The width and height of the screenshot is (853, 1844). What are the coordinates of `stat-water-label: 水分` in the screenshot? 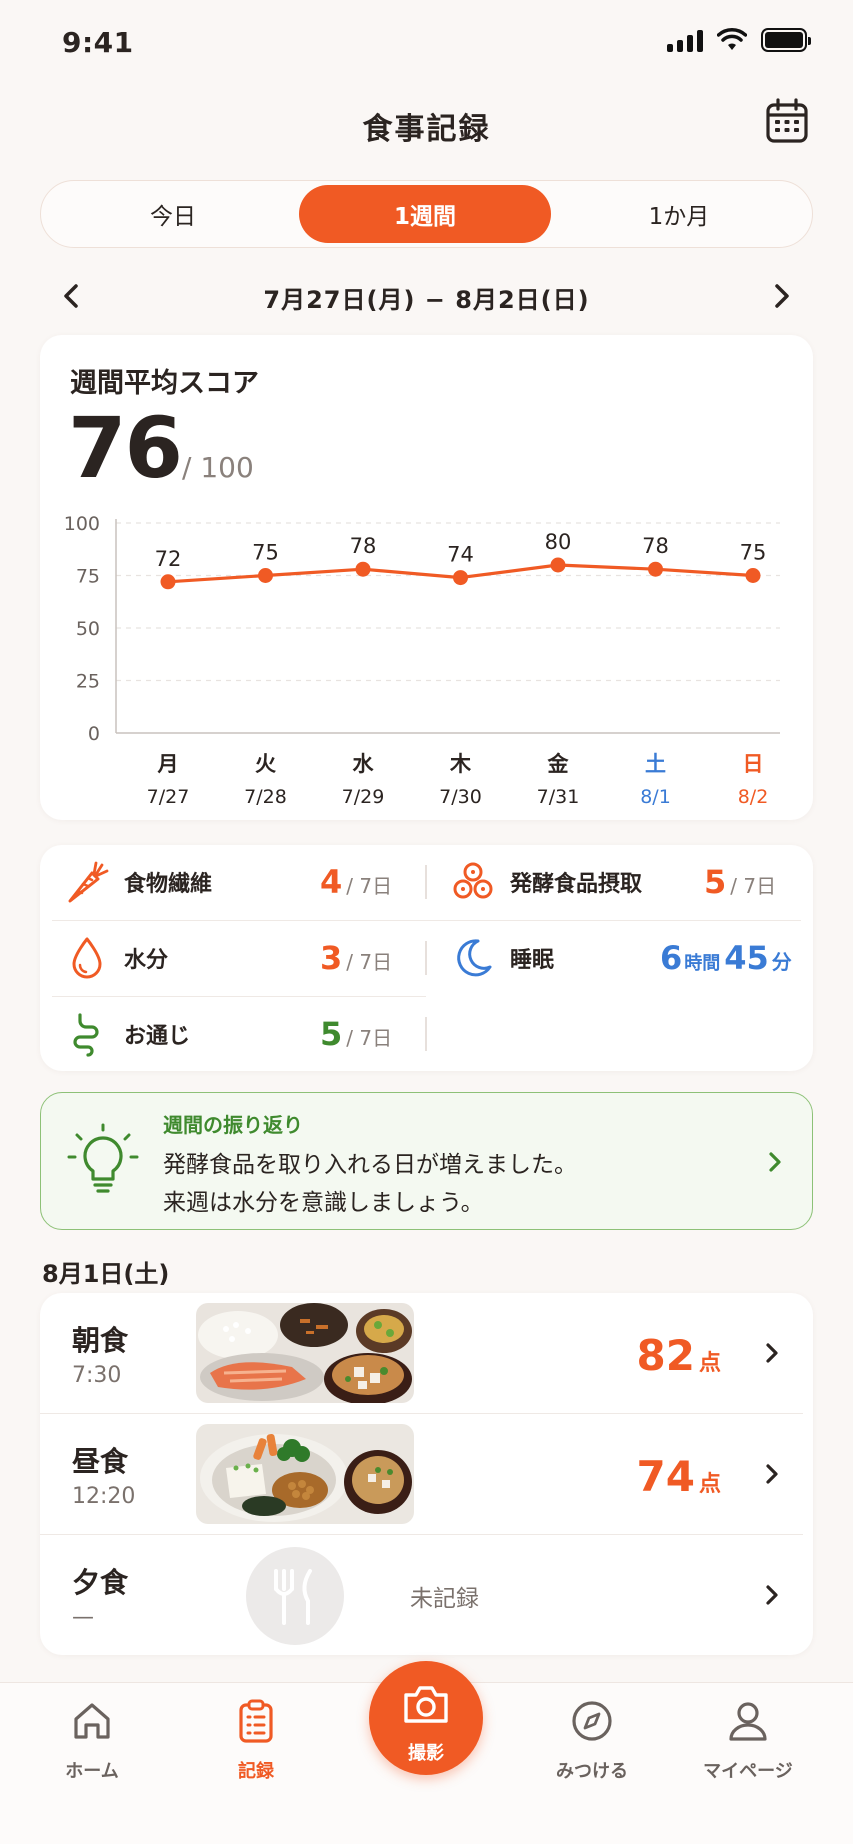 It's located at (146, 960).